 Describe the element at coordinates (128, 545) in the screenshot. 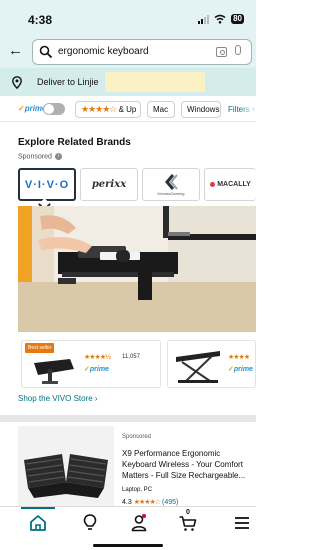

I see `home-indicator` at that location.